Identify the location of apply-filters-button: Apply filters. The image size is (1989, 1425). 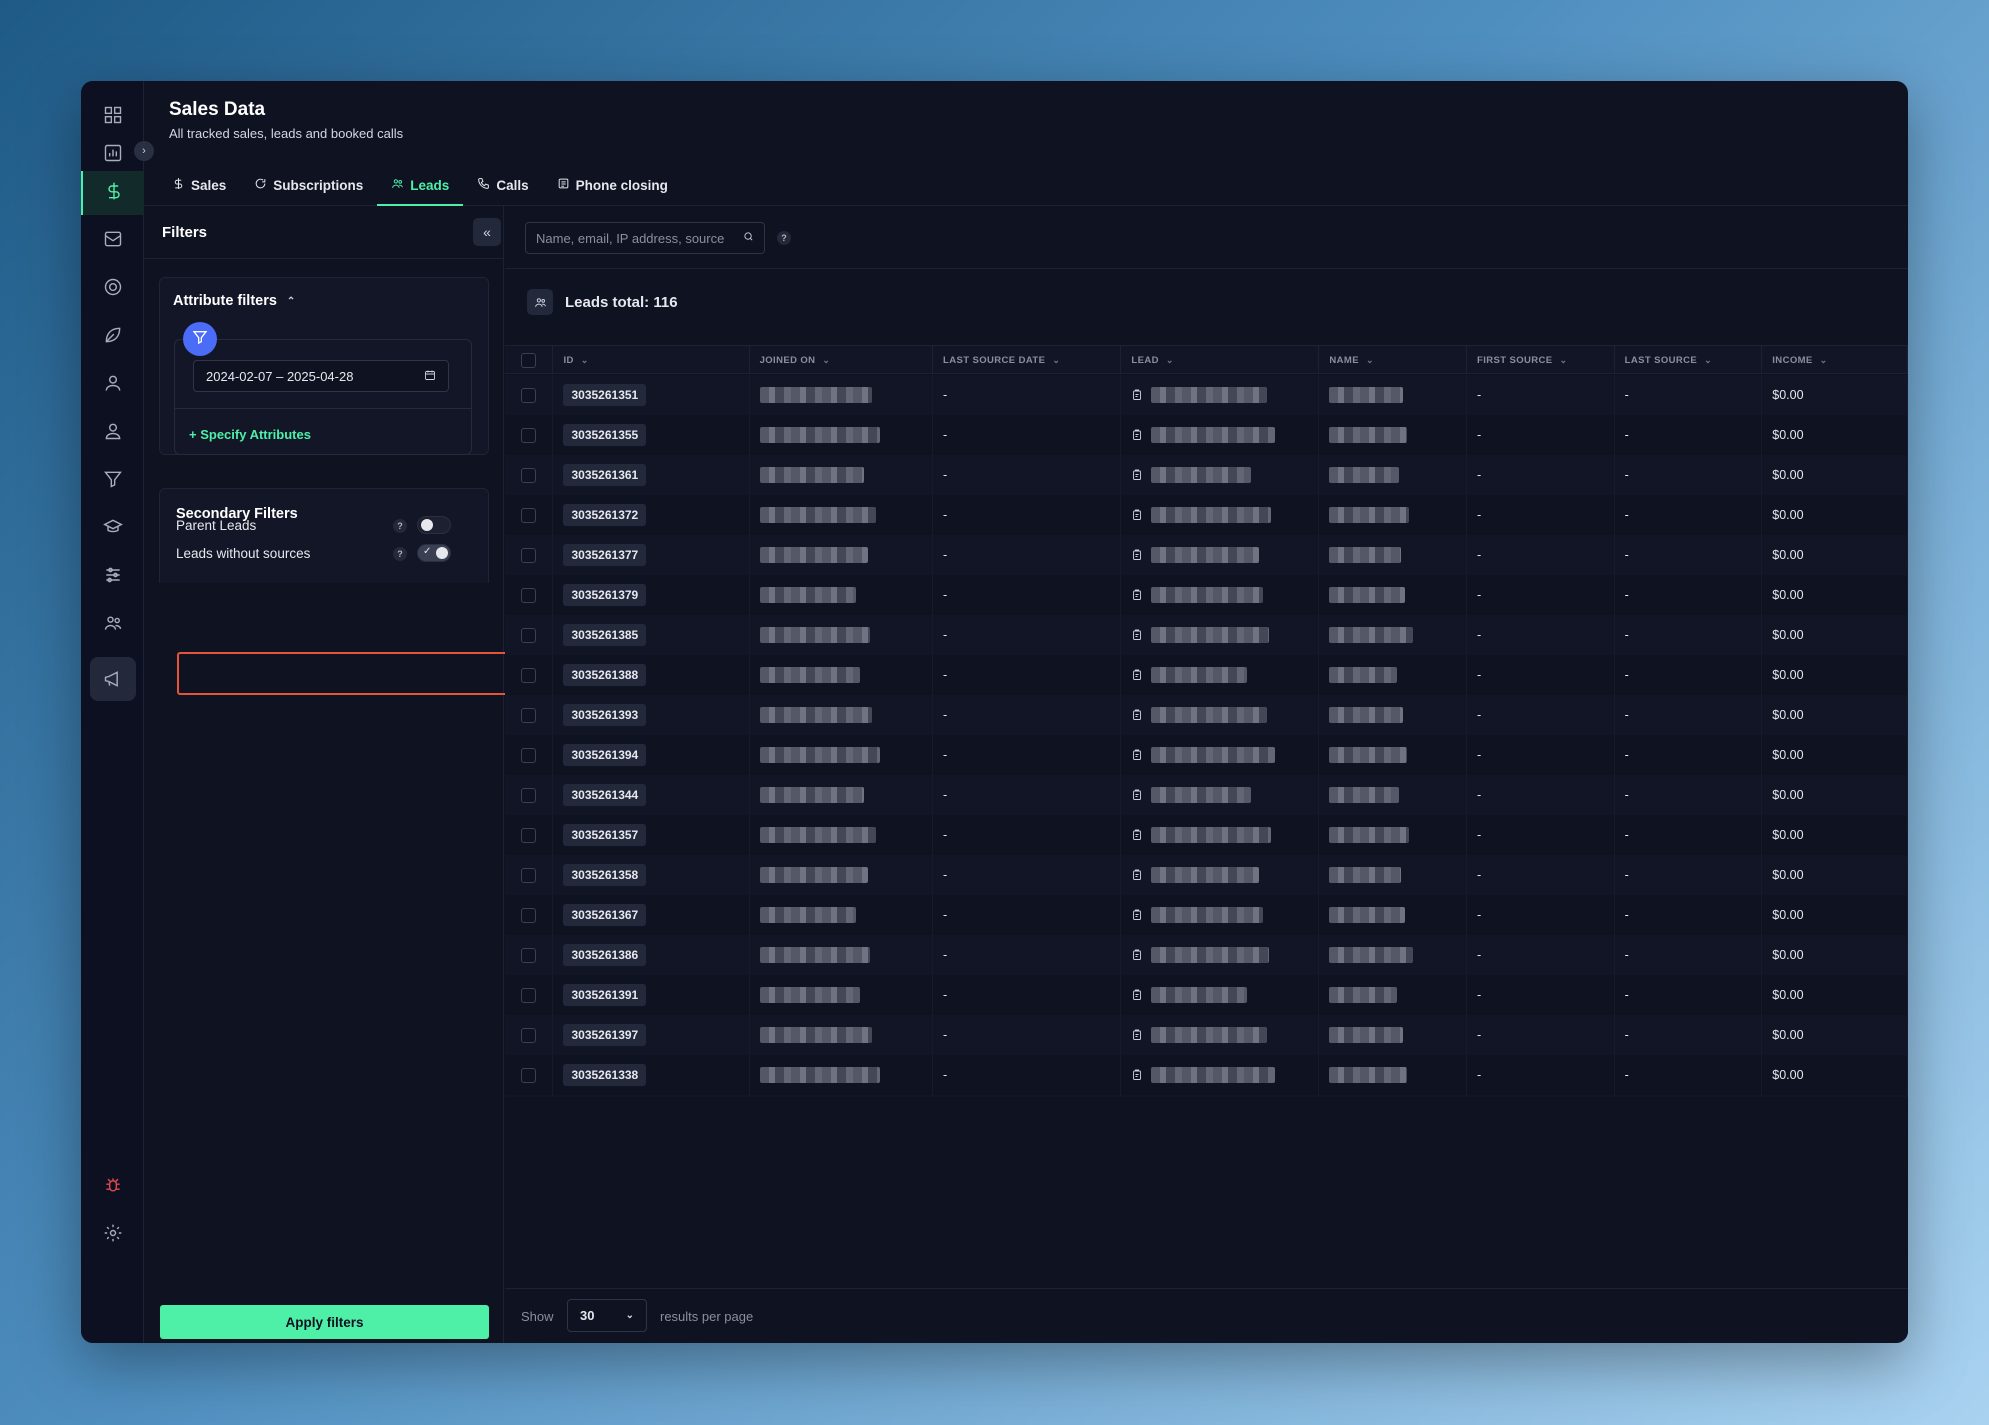
(324, 1322).